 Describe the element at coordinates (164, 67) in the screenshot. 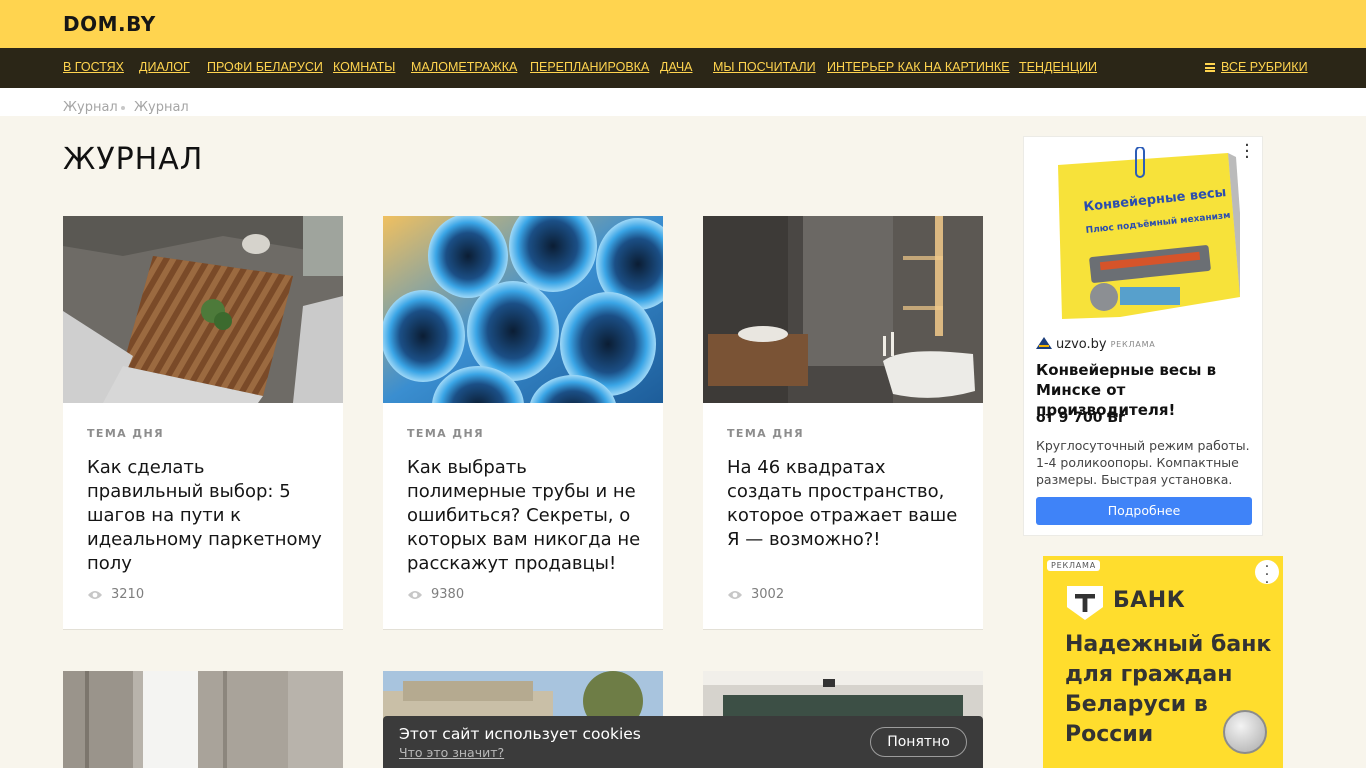

I see `nav-item-dialog: ДИАЛОГ` at that location.